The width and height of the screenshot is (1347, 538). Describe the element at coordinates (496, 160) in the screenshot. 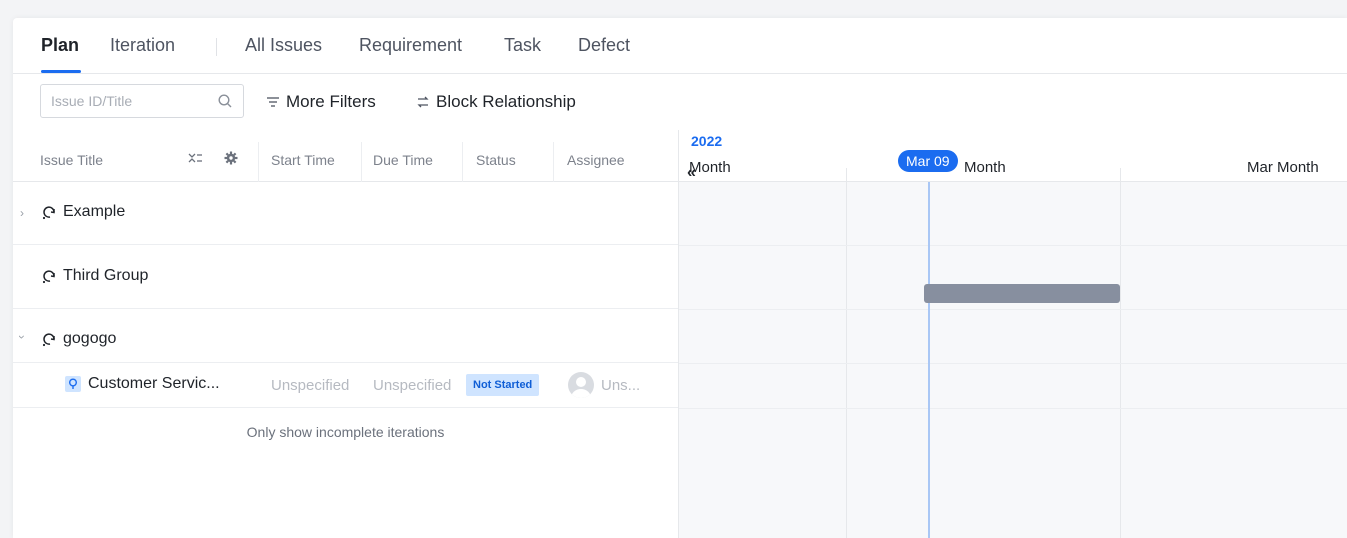

I see `column-status: Status` at that location.